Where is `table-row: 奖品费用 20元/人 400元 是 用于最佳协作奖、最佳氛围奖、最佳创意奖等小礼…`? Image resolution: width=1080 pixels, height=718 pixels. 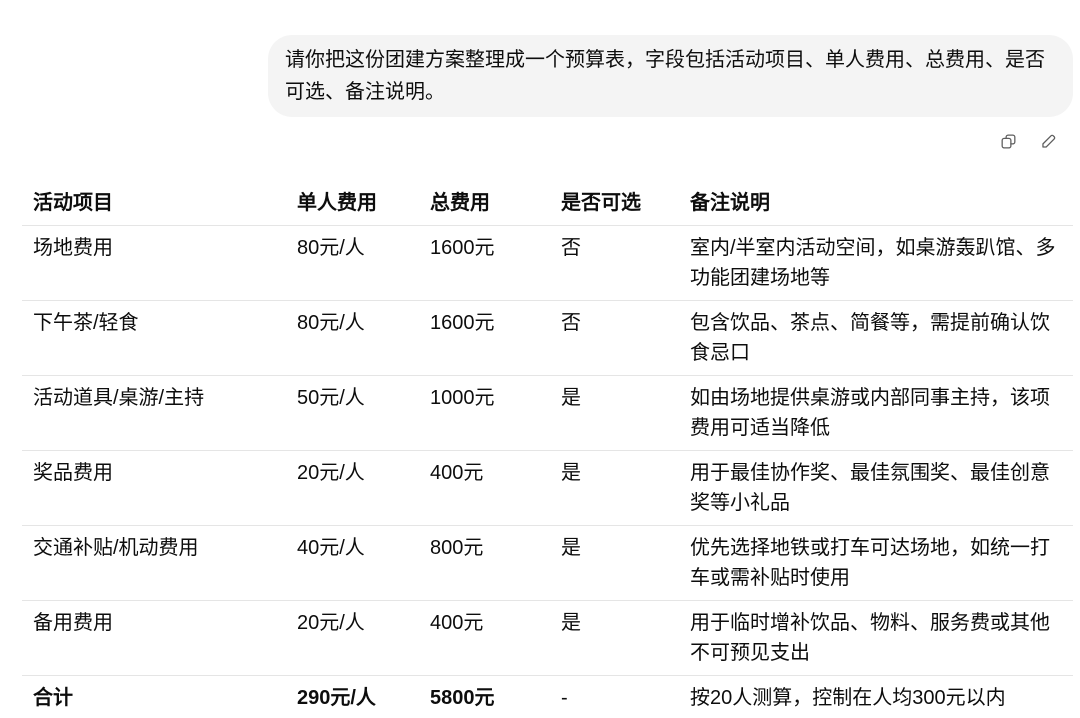
table-row: 奖品费用 20元/人 400元 是 用于最佳协作奖、最佳氛围奖、最佳创意奖等小礼… is located at coordinates (547, 488).